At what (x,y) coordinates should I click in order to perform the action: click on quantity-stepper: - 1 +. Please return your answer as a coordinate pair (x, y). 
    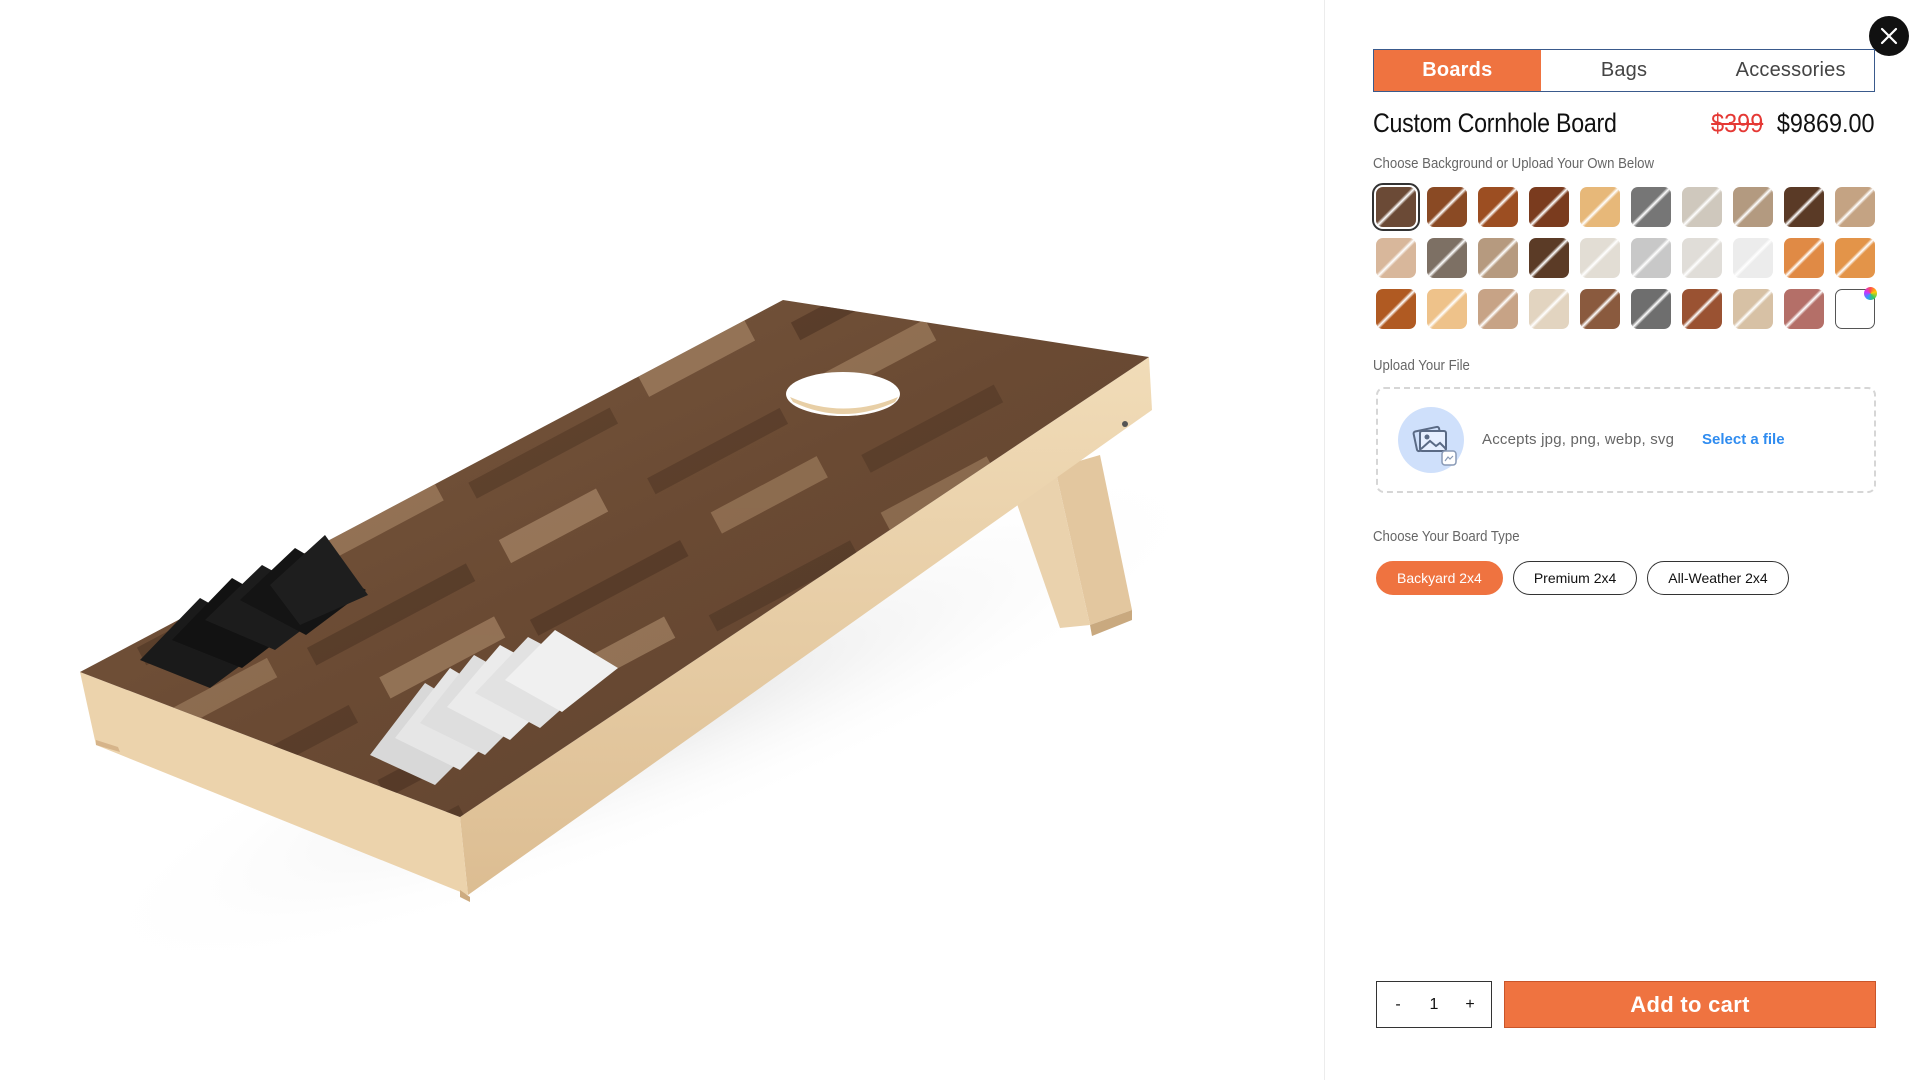
    Looking at the image, I should click on (1434, 1004).